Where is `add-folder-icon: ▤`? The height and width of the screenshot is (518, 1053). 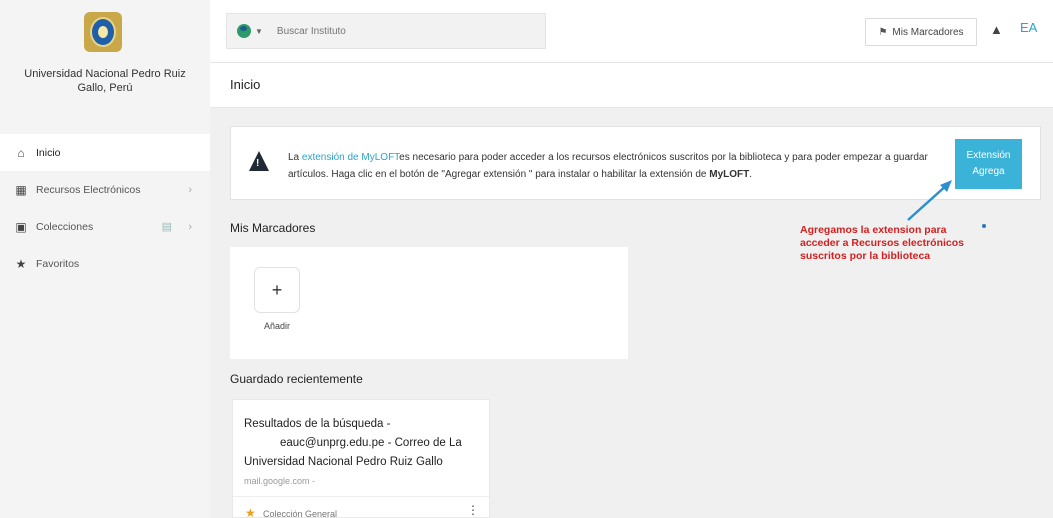
add-folder-icon: ▤ is located at coordinates (167, 226).